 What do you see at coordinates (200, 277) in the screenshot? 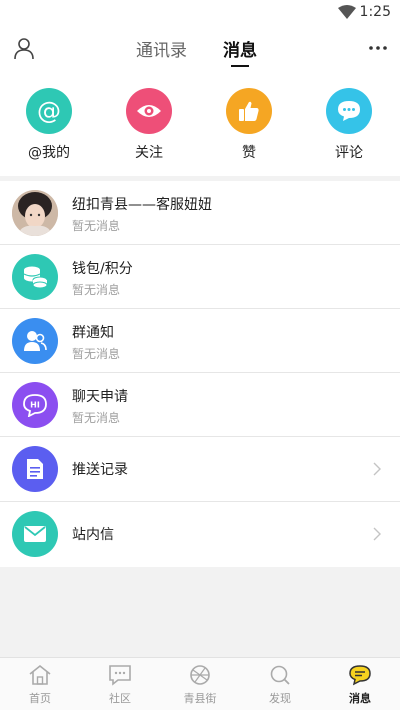
I see `list-item-wallet: 钱包/积分 暂无消息` at bounding box center [200, 277].